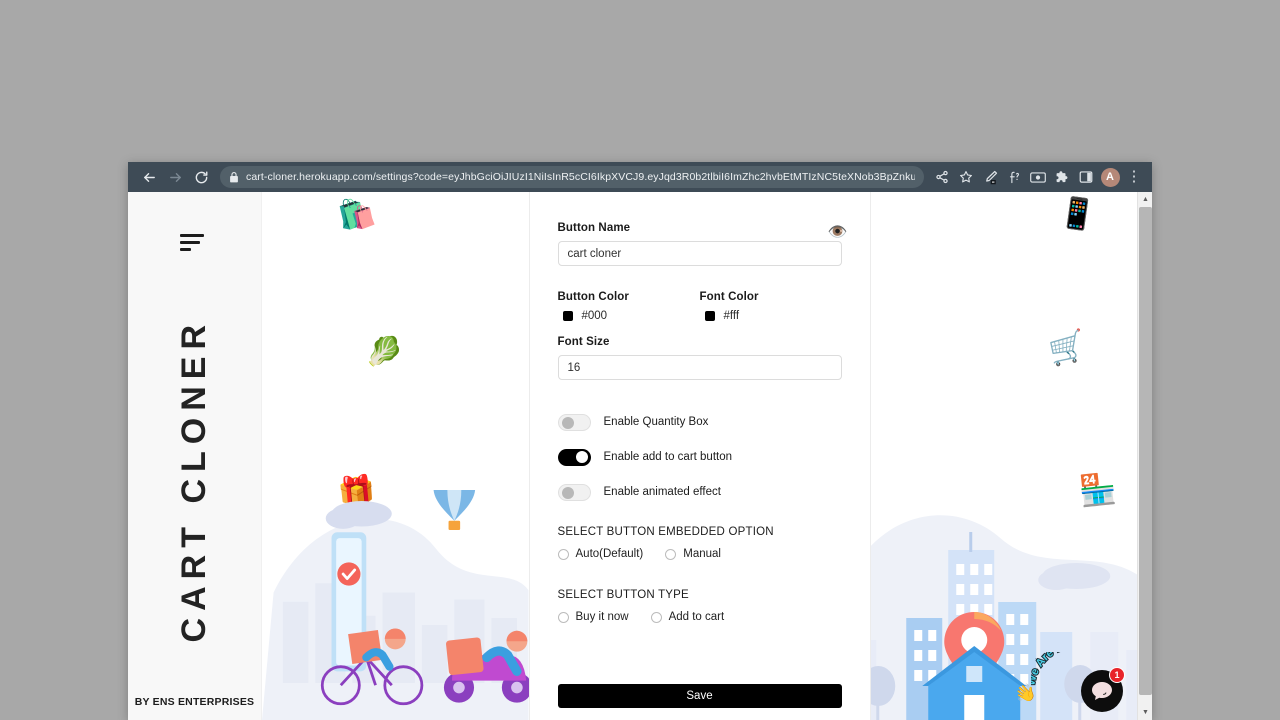 The height and width of the screenshot is (720, 1280). Describe the element at coordinates (1145, 199) in the screenshot. I see `scroll-up-arrow: ▲` at that location.